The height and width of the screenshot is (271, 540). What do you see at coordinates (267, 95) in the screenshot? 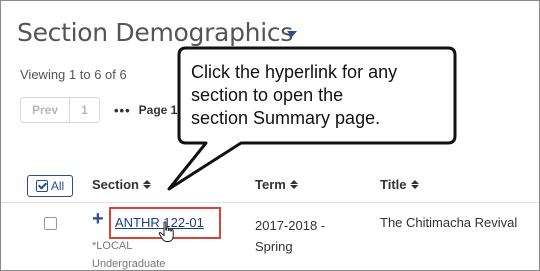
I see `callout-line: section to open the` at bounding box center [267, 95].